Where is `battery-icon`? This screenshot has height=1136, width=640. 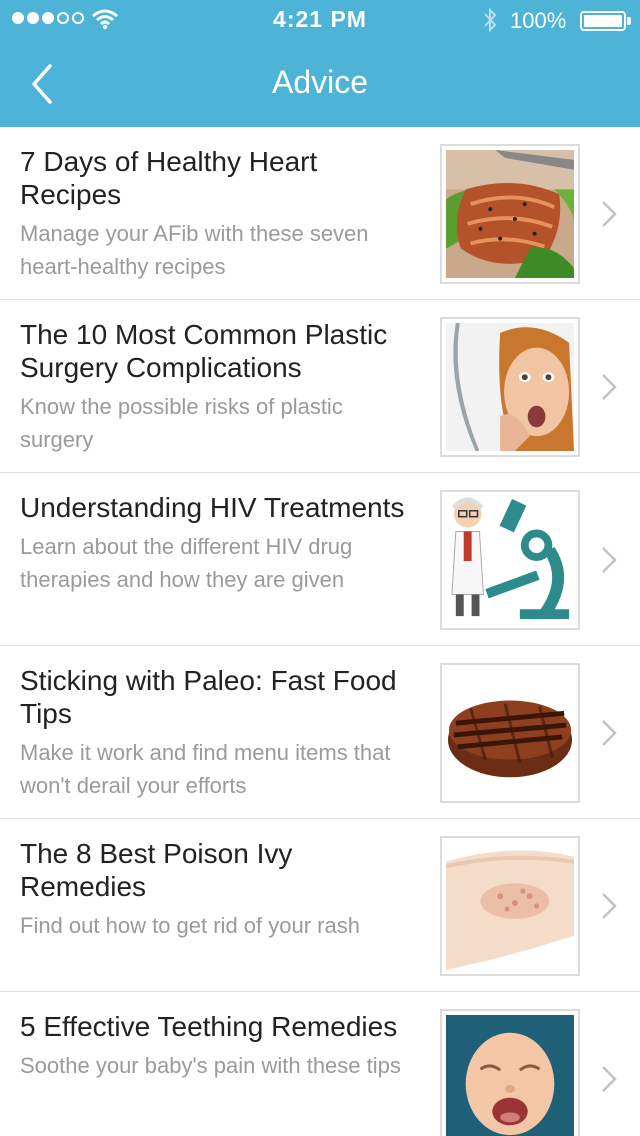 battery-icon is located at coordinates (603, 21).